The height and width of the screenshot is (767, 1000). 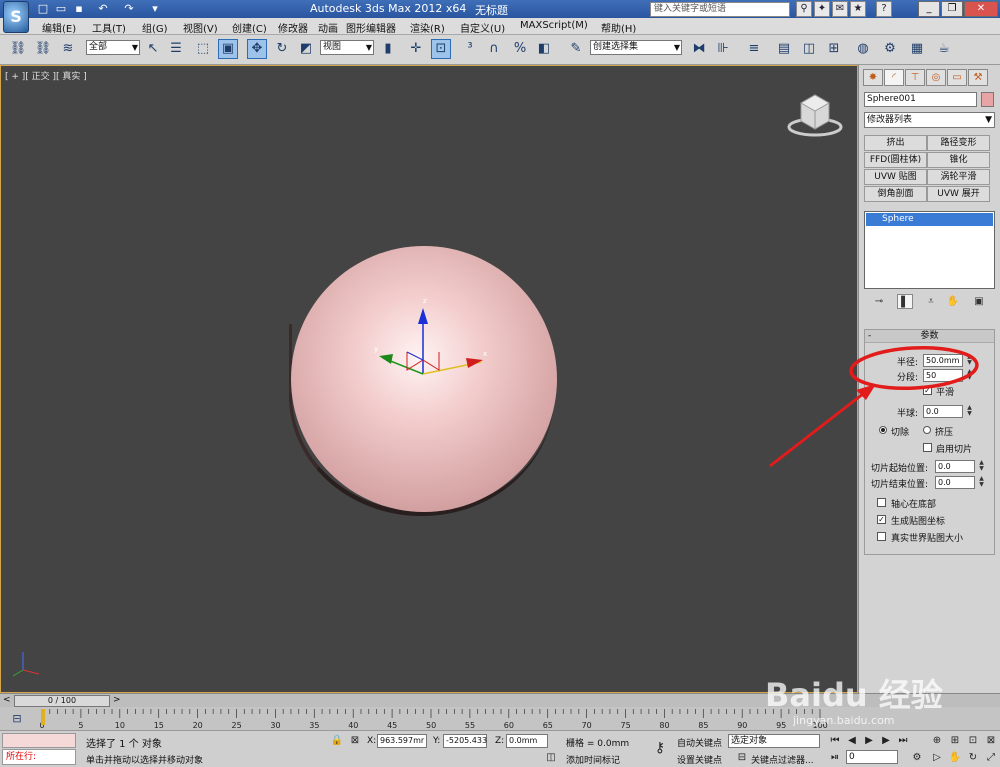 What do you see at coordinates (943, 375) in the screenshot?
I see `segments-field: 50` at bounding box center [943, 375].